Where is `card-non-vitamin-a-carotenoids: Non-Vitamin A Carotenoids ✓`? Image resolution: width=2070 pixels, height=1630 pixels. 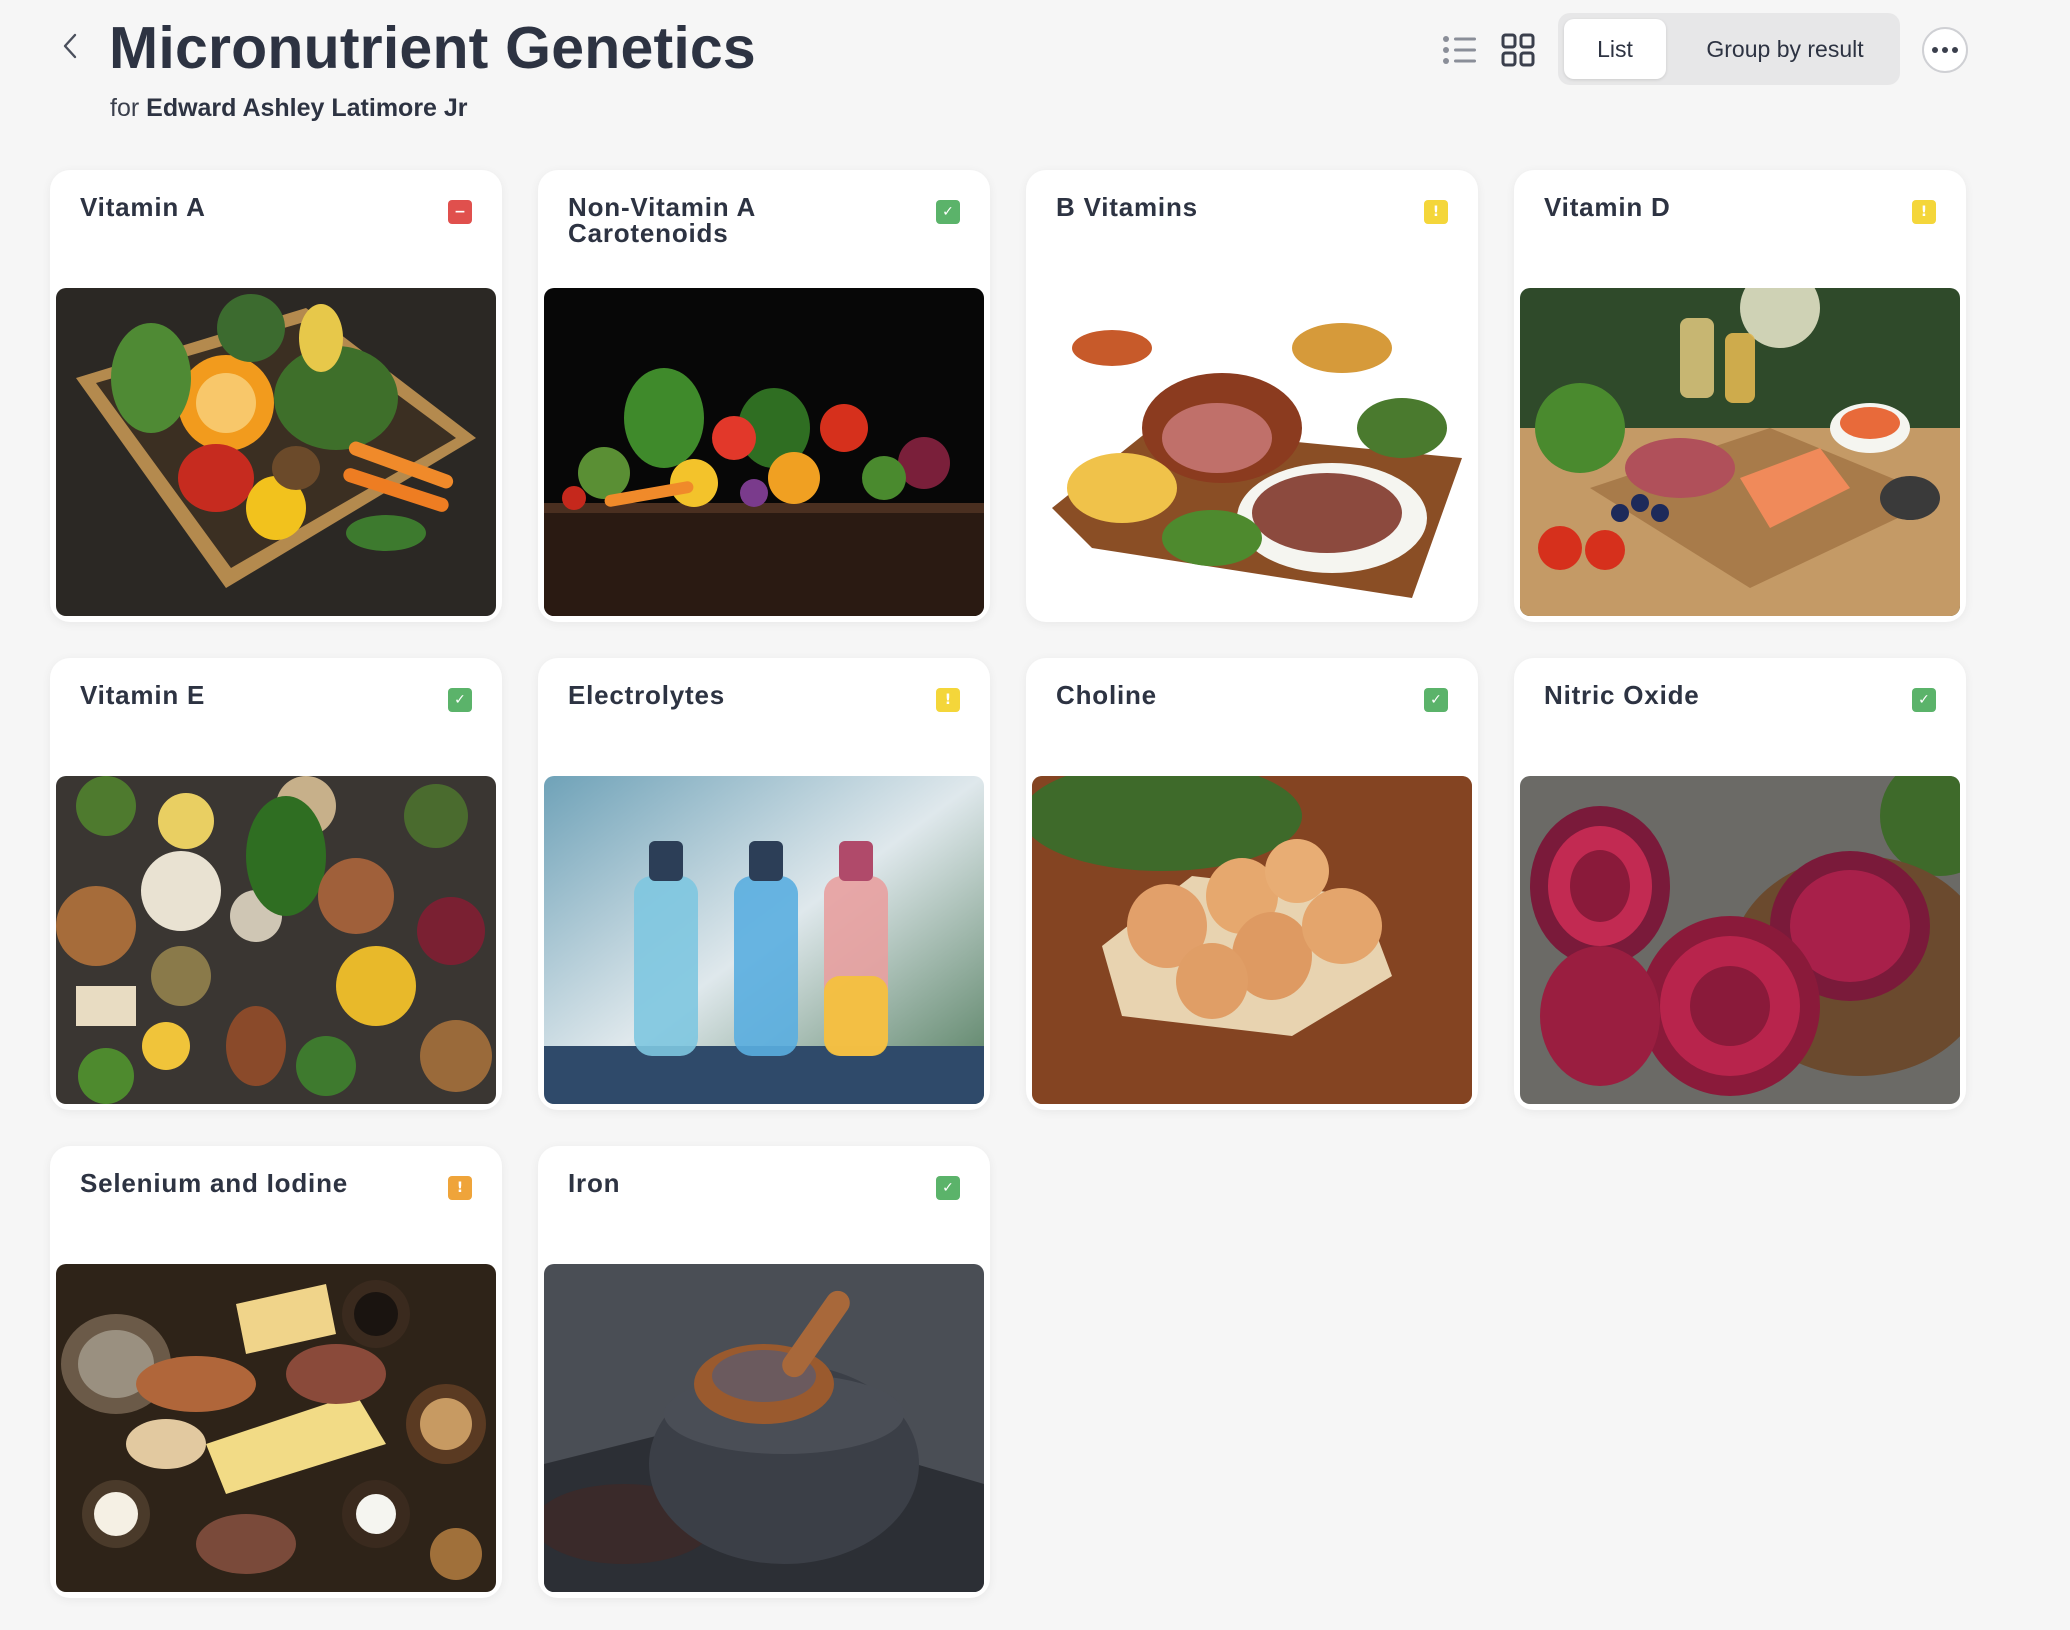
card-non-vitamin-a-carotenoids: Non-Vitamin A Carotenoids ✓ is located at coordinates (764, 396).